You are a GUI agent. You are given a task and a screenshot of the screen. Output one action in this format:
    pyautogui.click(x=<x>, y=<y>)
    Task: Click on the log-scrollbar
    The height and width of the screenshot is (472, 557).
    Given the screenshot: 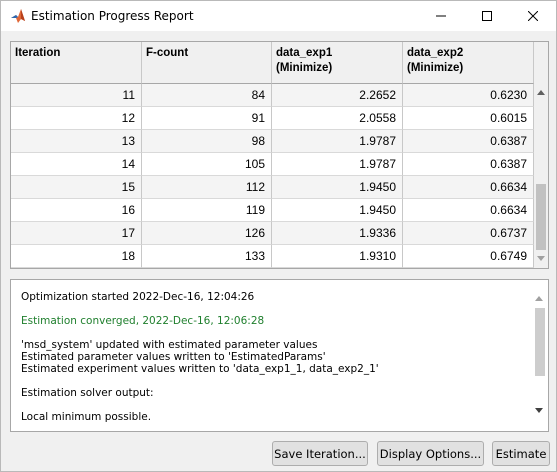 What is the action you would take?
    pyautogui.click(x=539, y=355)
    